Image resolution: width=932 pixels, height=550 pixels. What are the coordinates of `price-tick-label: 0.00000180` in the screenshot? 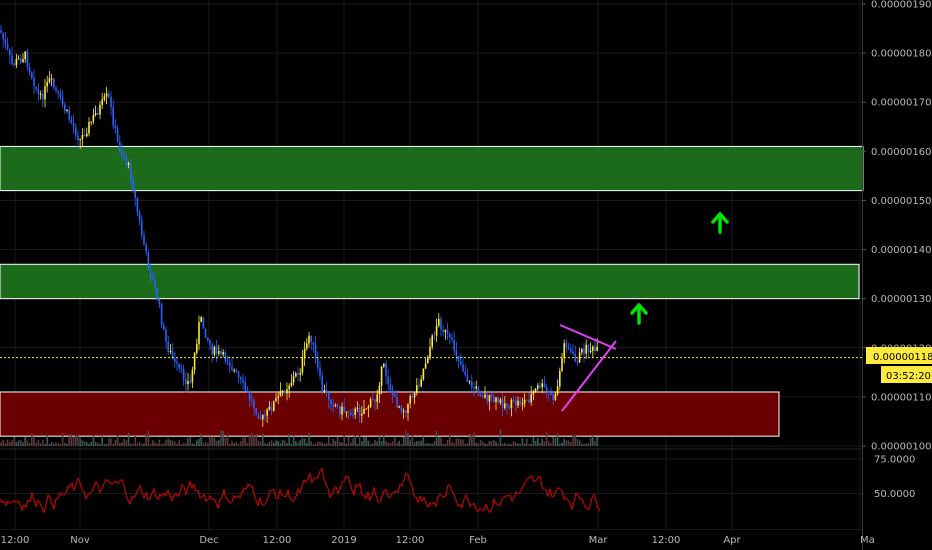 It's located at (901, 54).